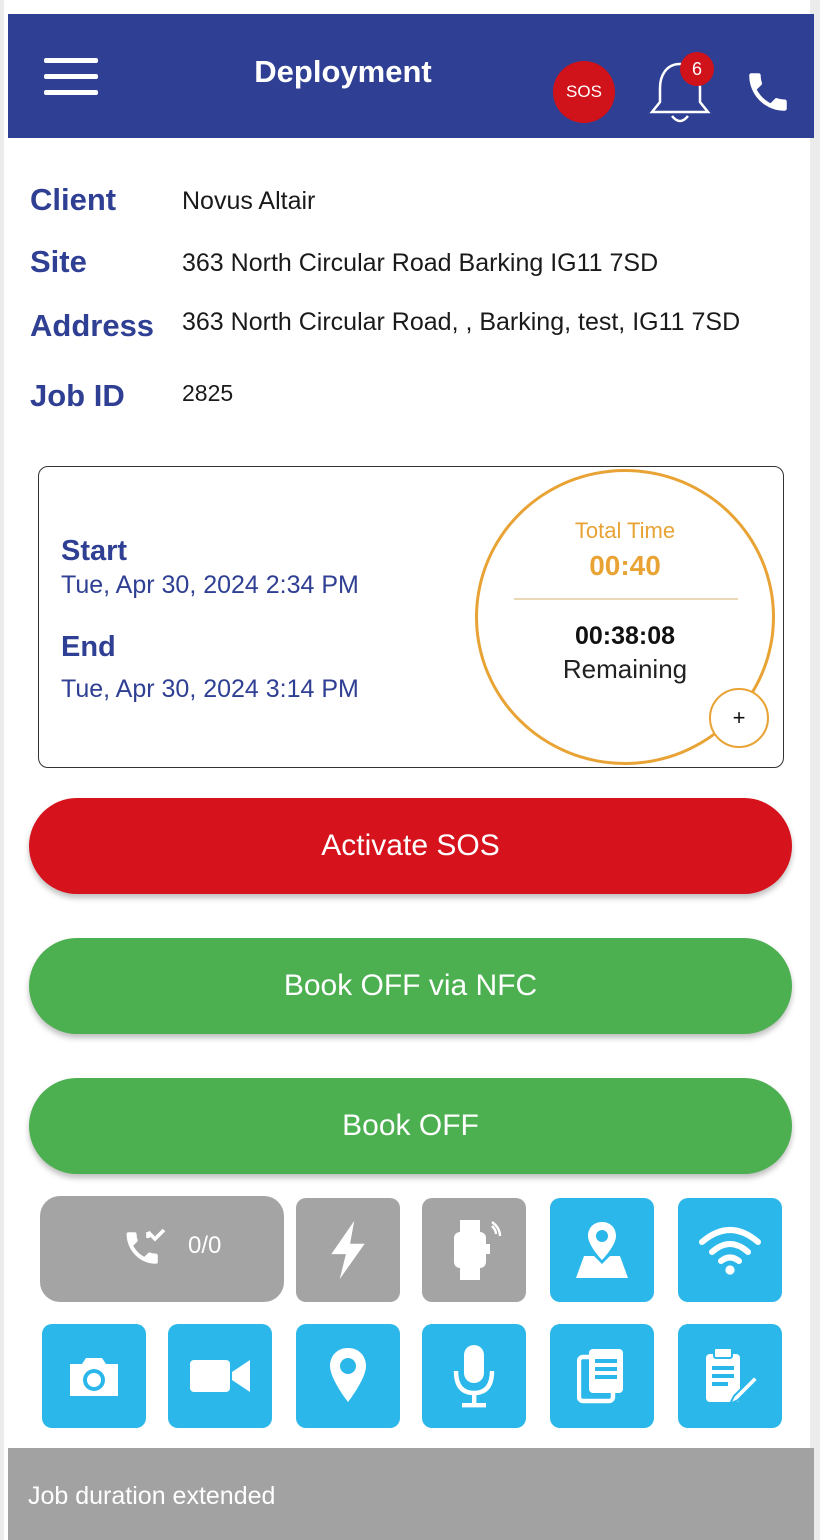  What do you see at coordinates (625, 530) in the screenshot?
I see `total-time-label: Total Time` at bounding box center [625, 530].